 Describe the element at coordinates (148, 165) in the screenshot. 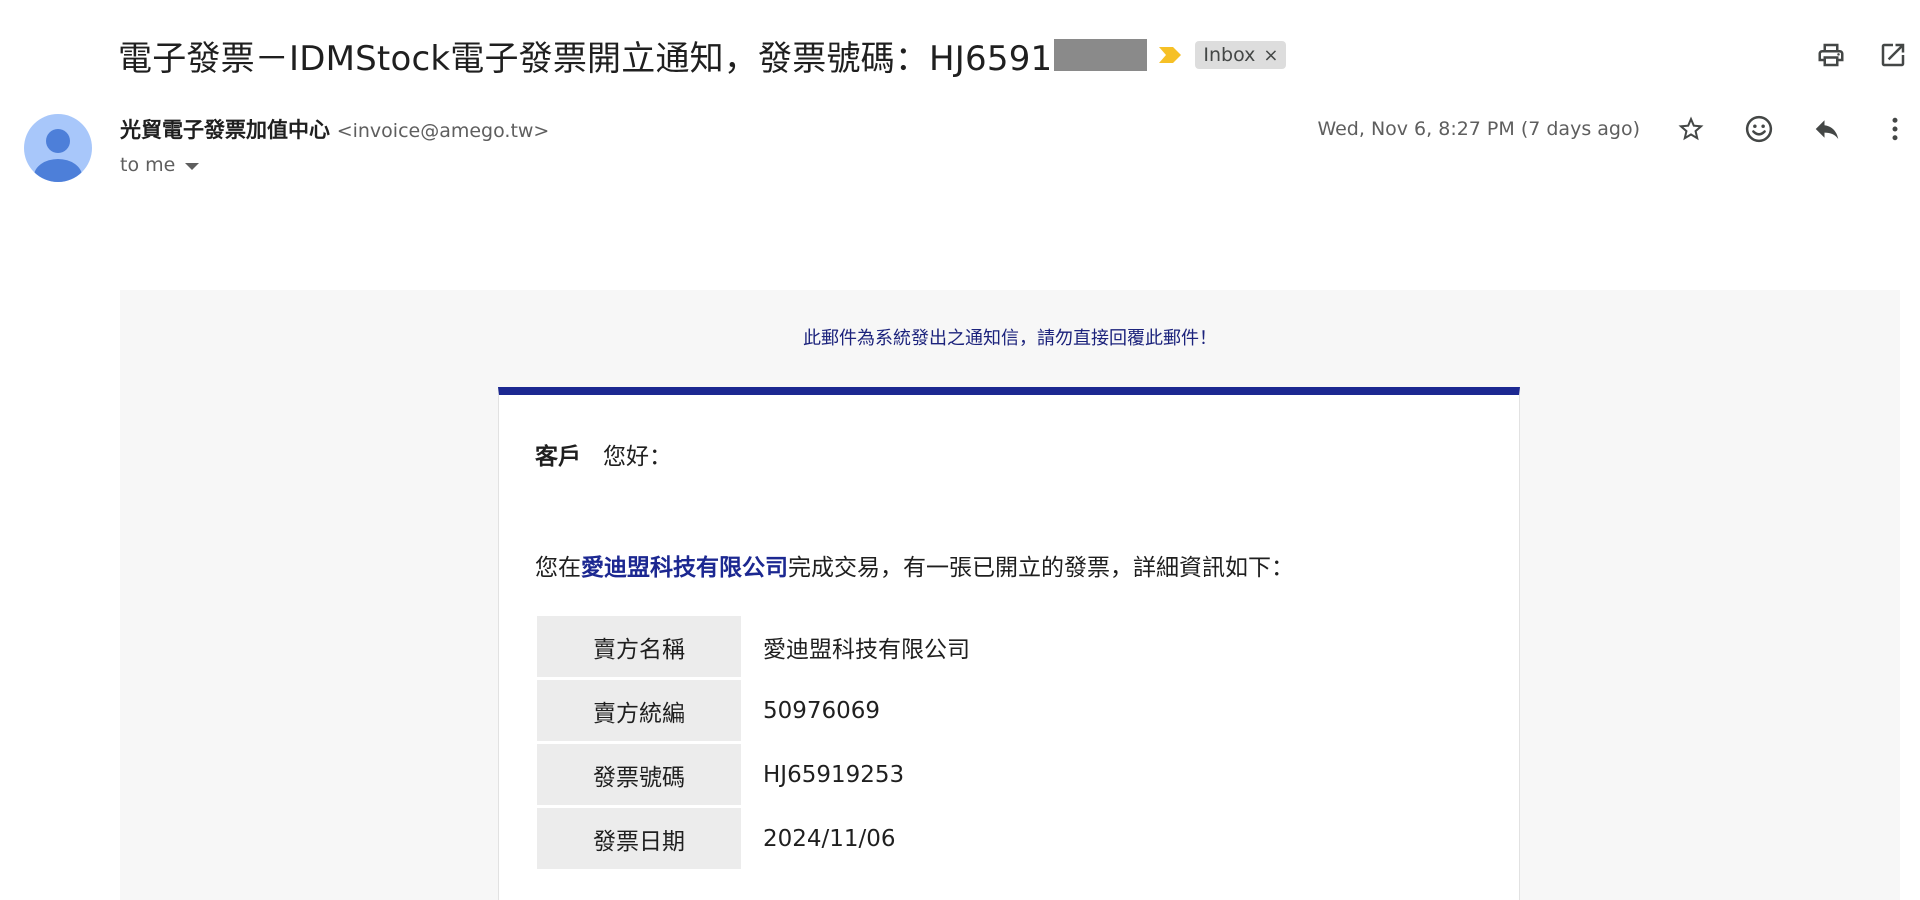

I see `recipient-text: to me` at that location.